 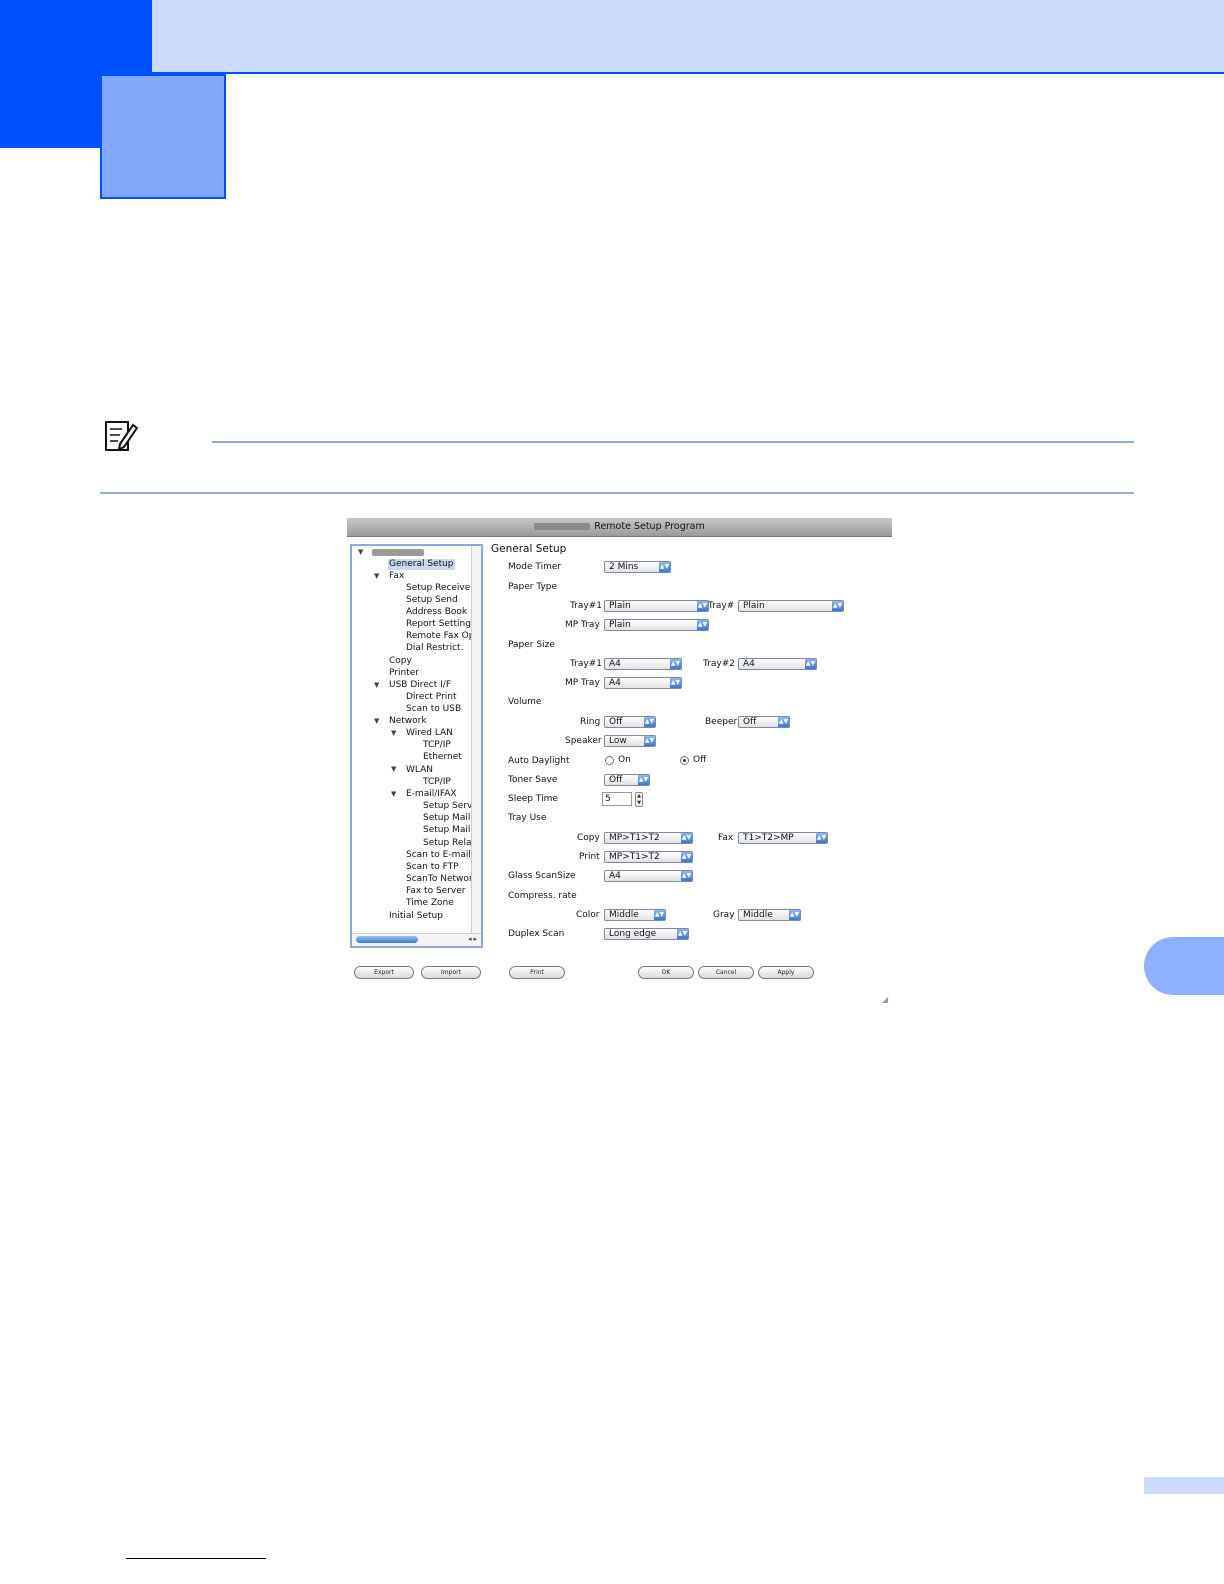 What do you see at coordinates (531, 645) in the screenshot?
I see `paper-size-label: Paper Size` at bounding box center [531, 645].